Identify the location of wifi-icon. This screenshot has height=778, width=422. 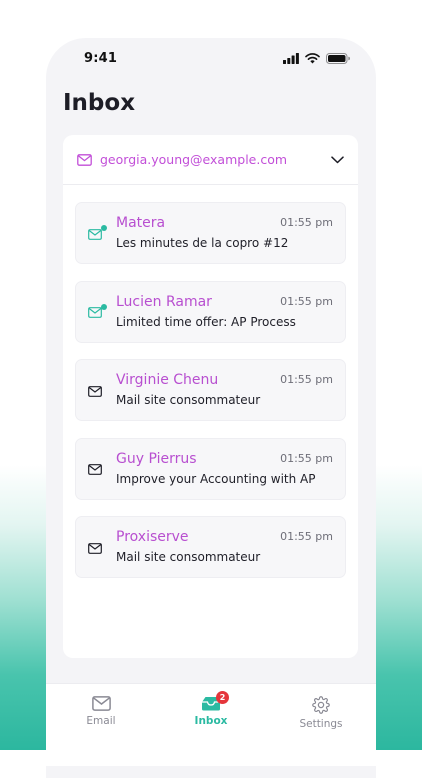
(312, 57).